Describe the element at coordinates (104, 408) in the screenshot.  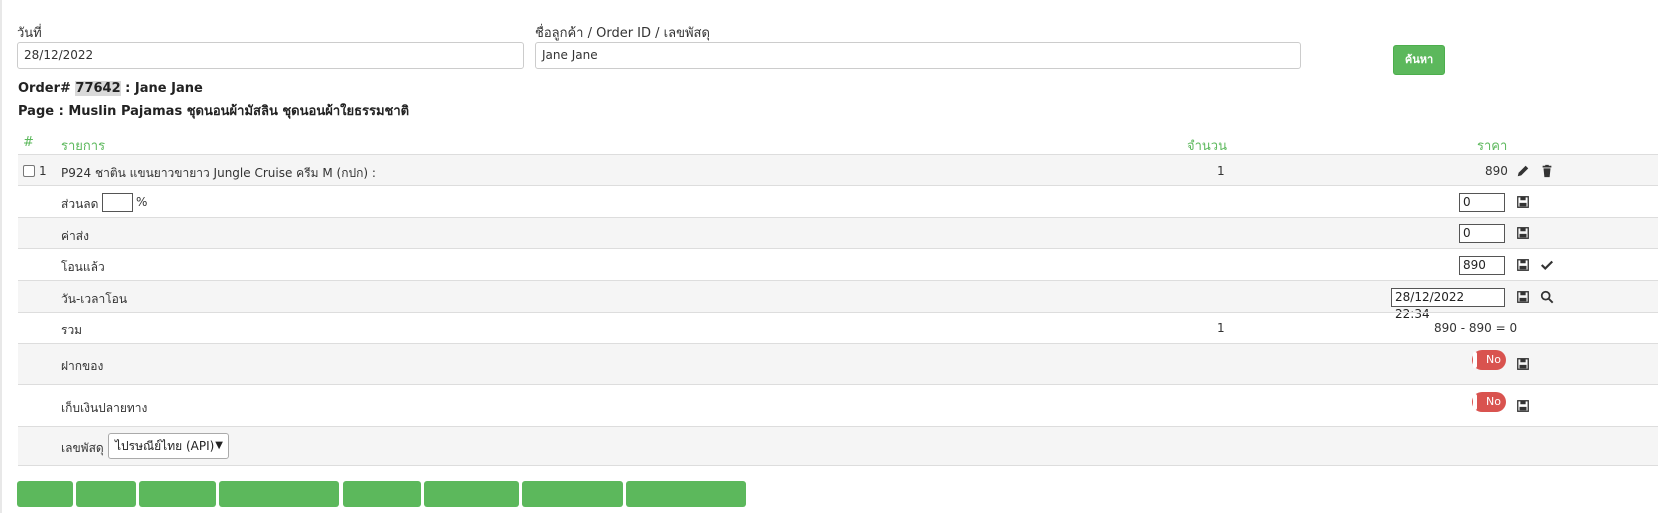
I see `cod-label: เก็บเงินปลายทาง` at that location.